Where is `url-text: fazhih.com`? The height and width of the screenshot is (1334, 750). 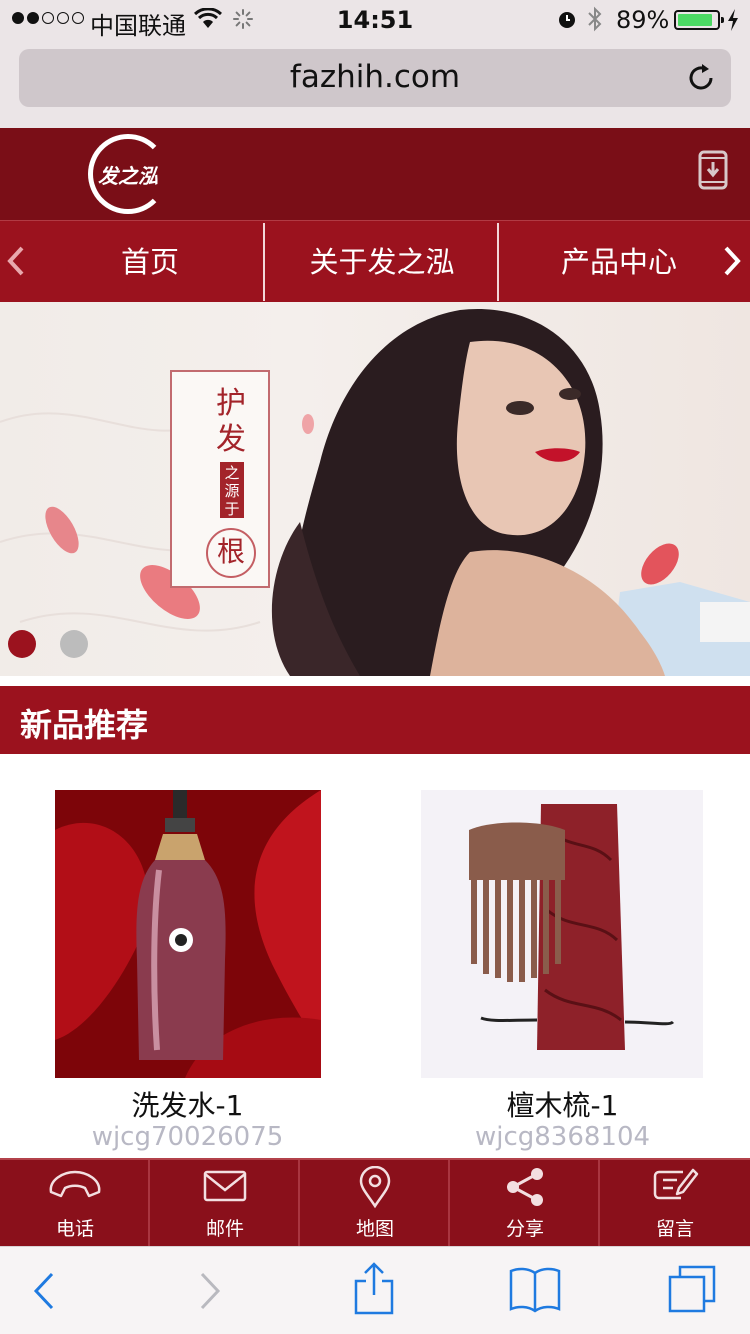
url-text: fazhih.com is located at coordinates (375, 77).